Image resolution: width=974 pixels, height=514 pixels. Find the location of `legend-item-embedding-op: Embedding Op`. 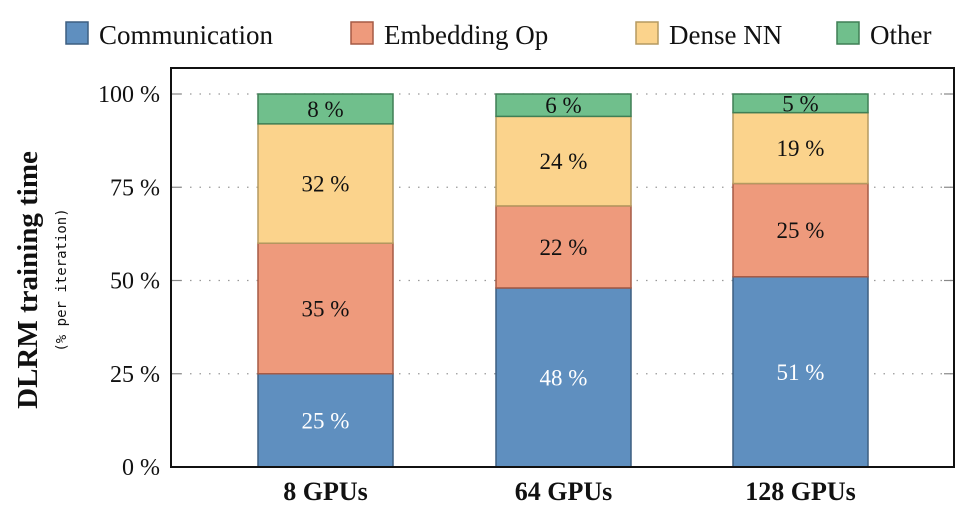

legend-item-embedding-op: Embedding Op is located at coordinates (449, 35).